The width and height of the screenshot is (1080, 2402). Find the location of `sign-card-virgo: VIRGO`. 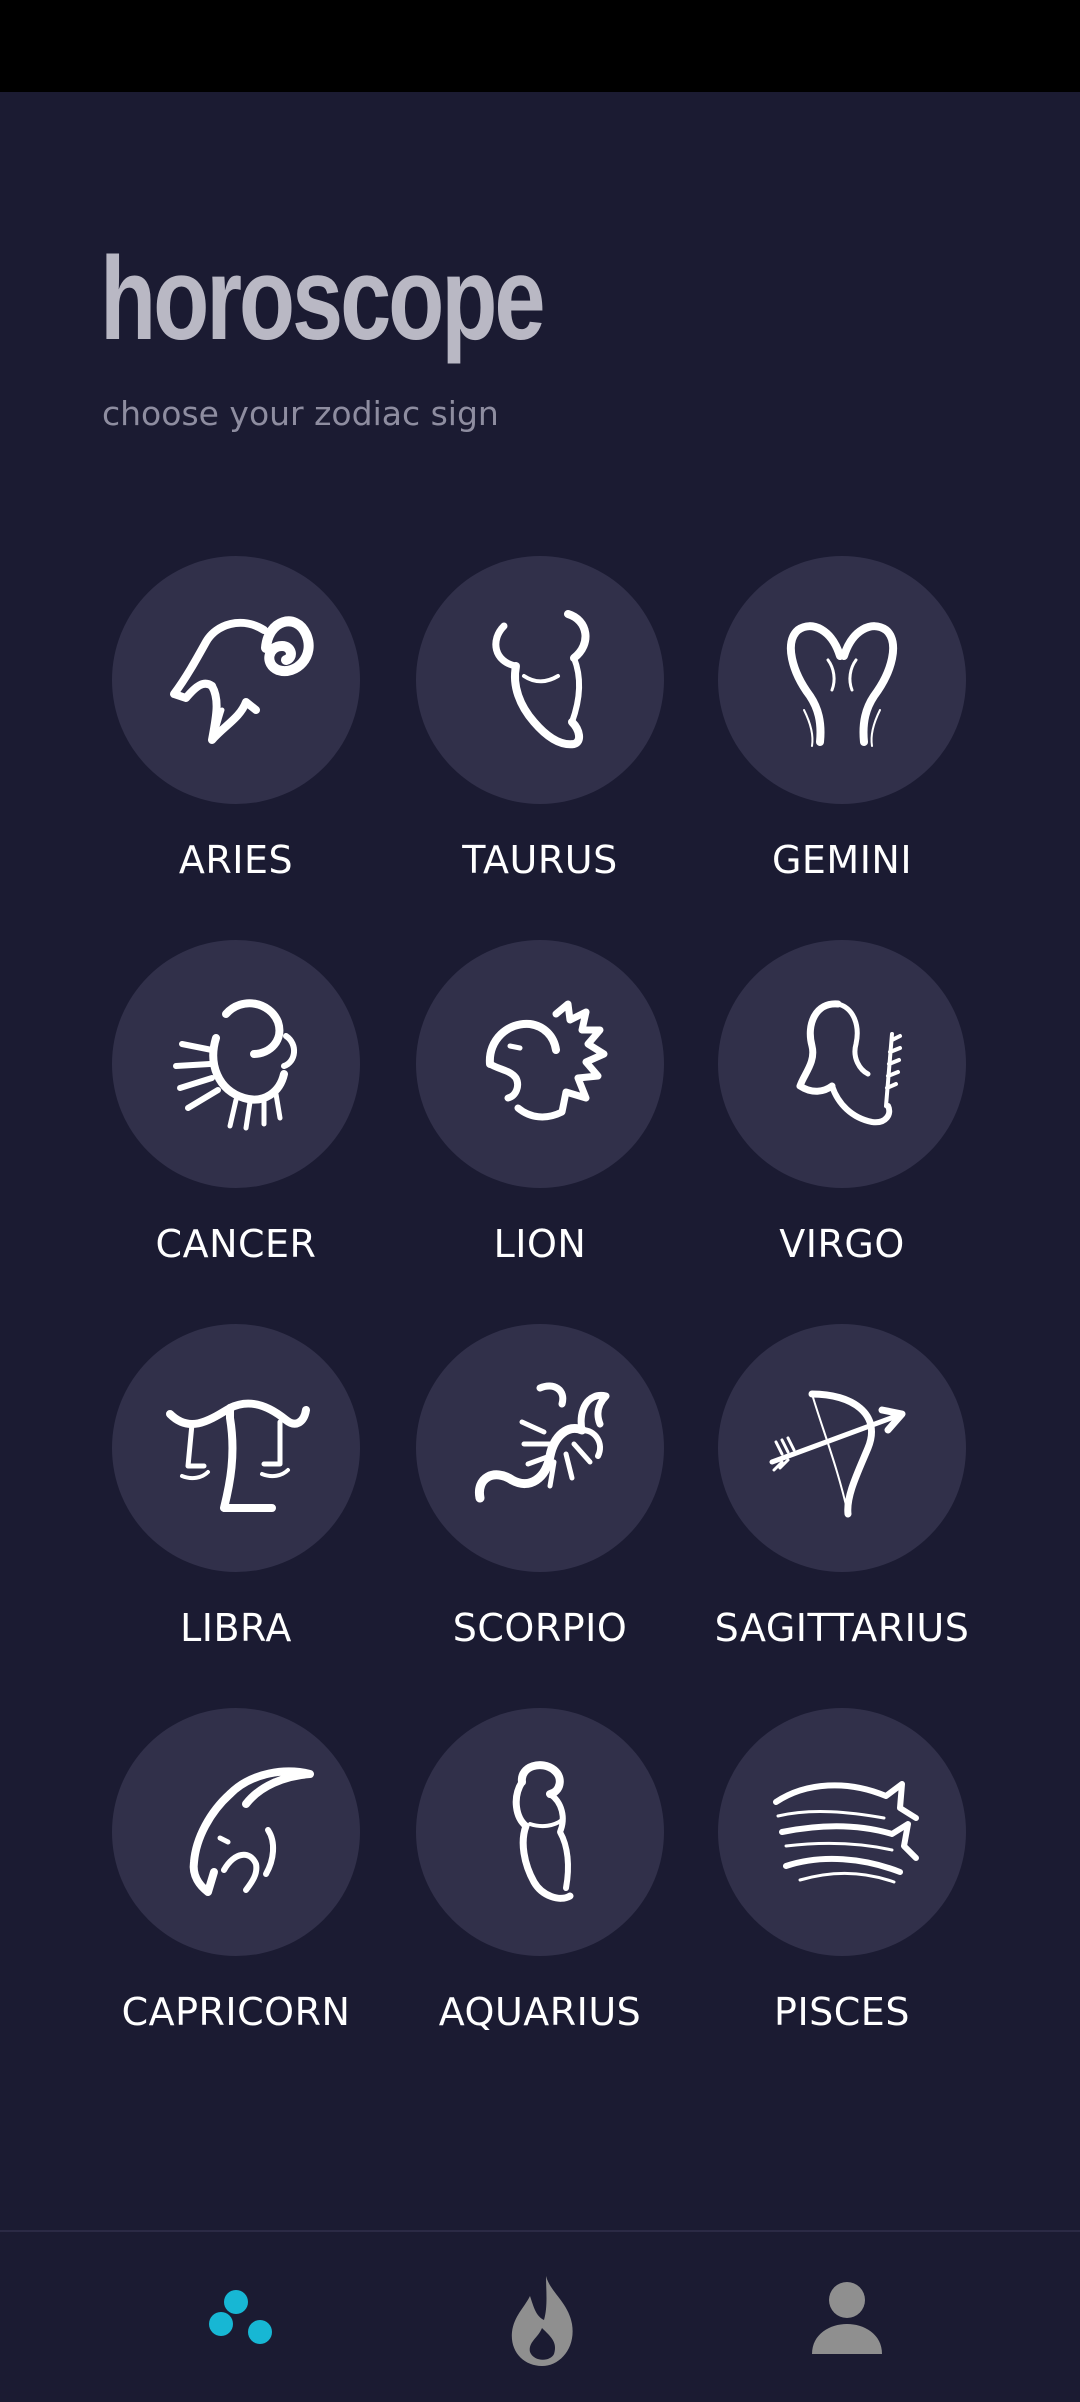

sign-card-virgo: VIRGO is located at coordinates (842, 1110).